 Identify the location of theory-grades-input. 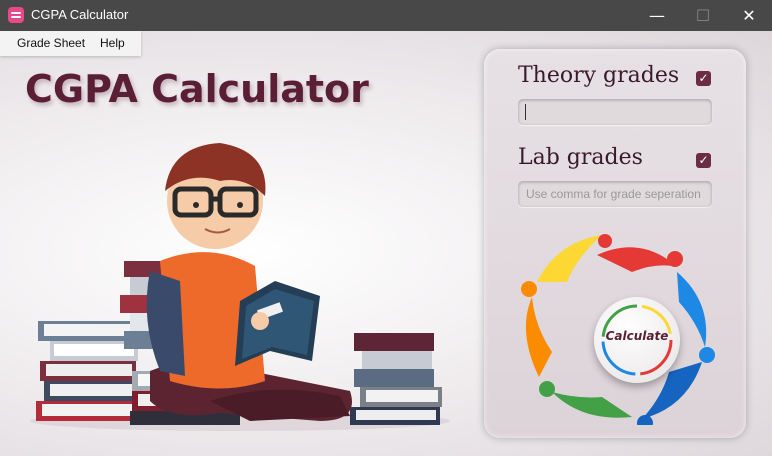
(615, 112).